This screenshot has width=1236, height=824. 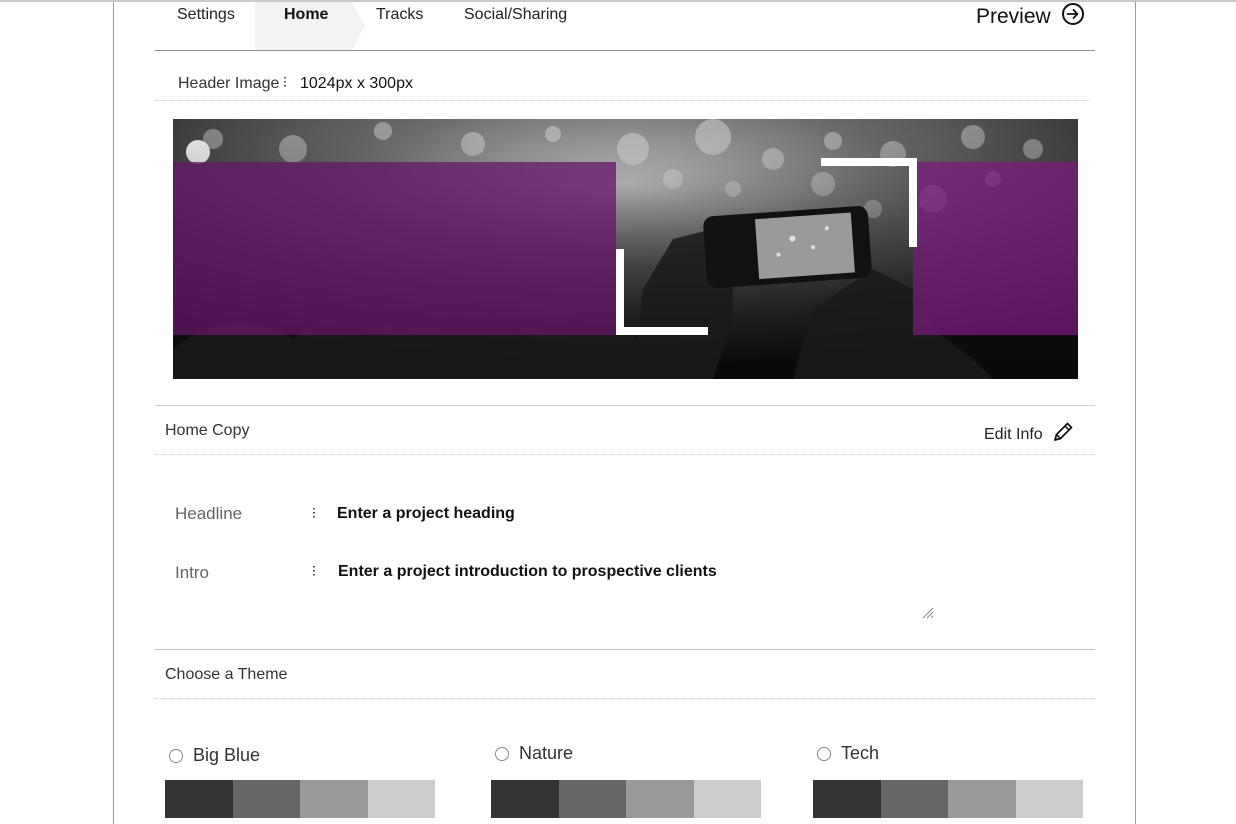 What do you see at coordinates (515, 15) in the screenshot?
I see `tab-social-sharing: Social/Sharing` at bounding box center [515, 15].